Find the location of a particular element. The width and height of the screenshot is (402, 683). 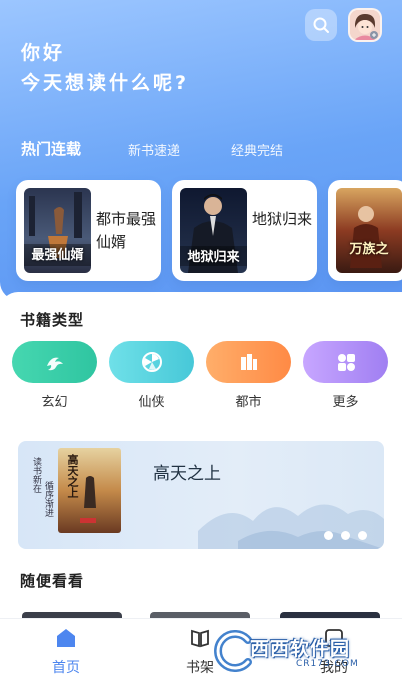

tab-classic-finished: 经典完结 is located at coordinates (257, 149).